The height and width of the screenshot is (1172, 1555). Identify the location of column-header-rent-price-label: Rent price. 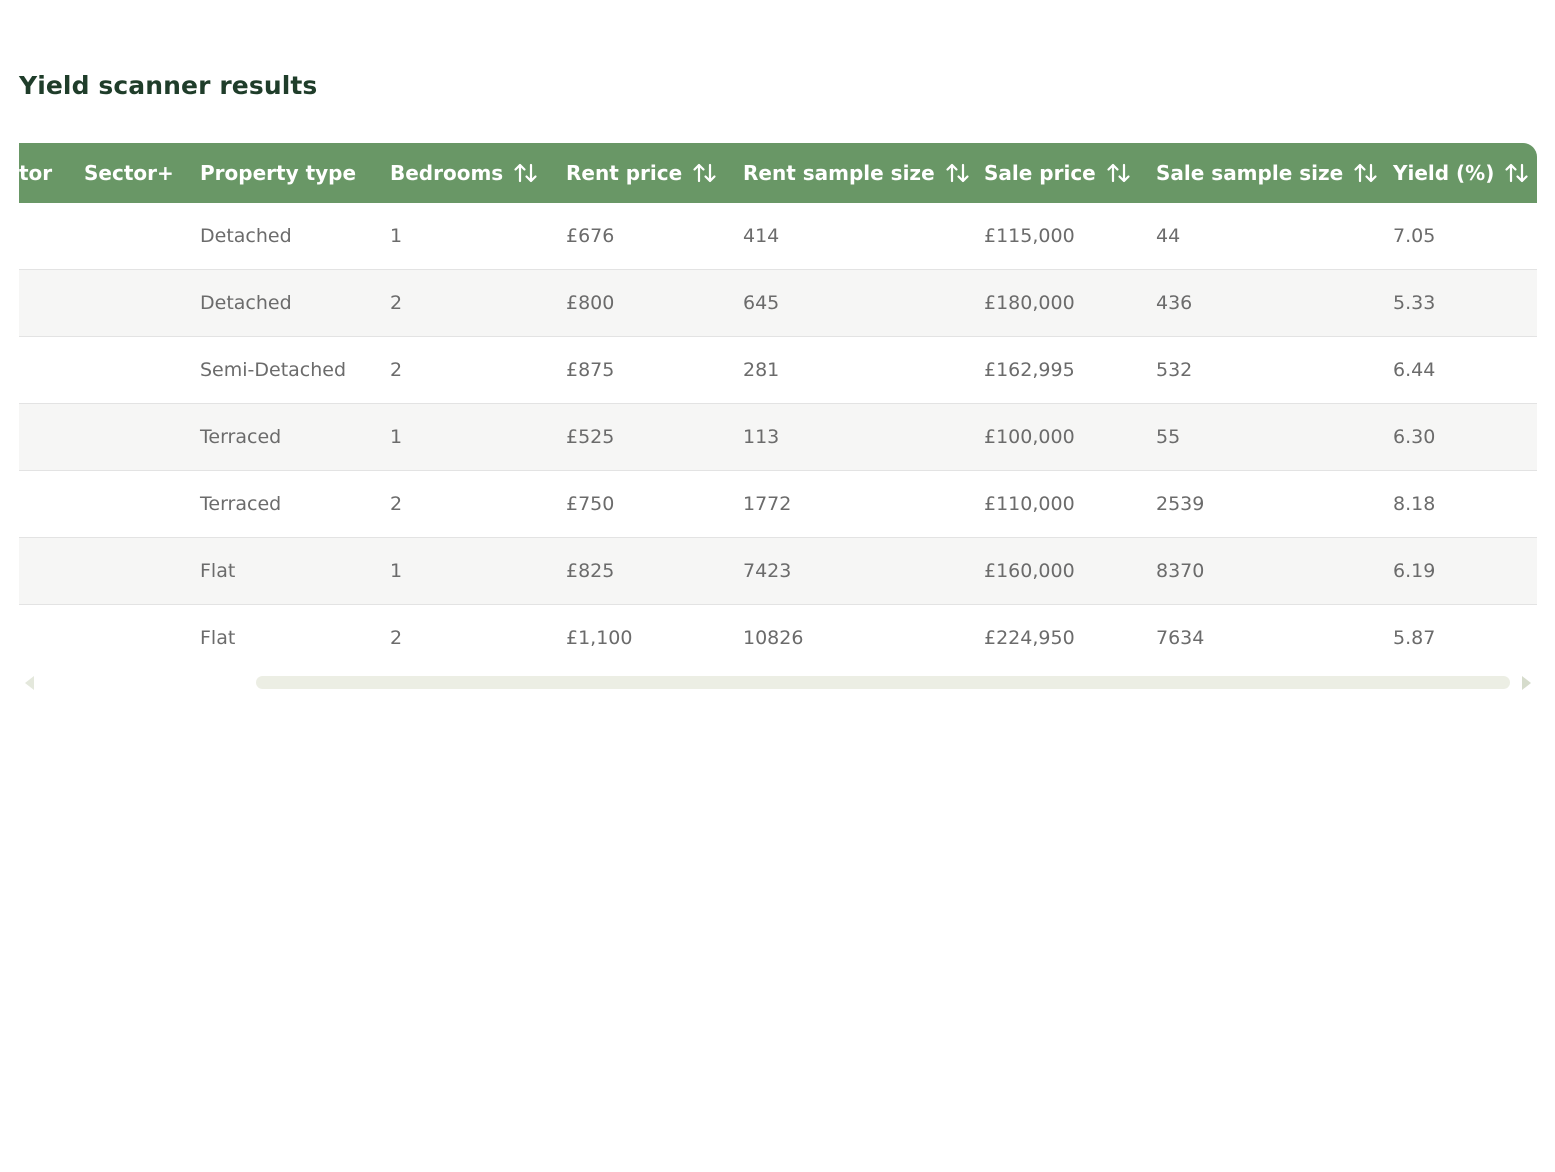
(624, 173).